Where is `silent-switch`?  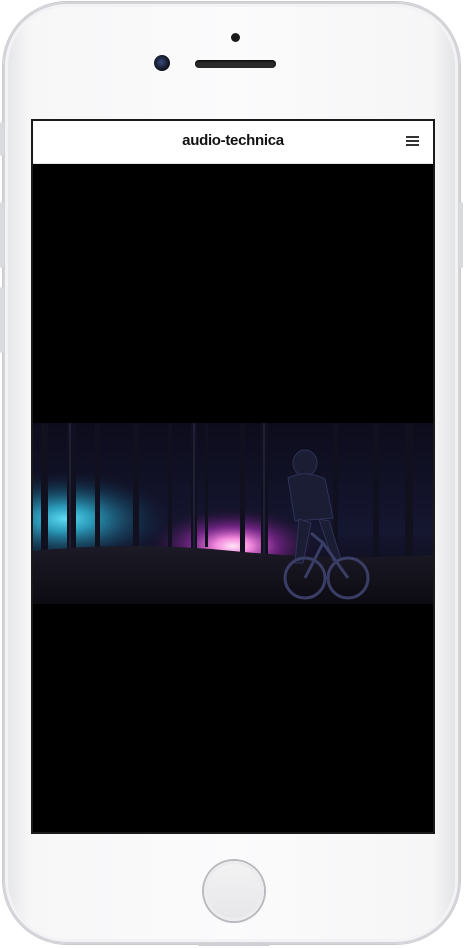 silent-switch is located at coordinates (2, 139).